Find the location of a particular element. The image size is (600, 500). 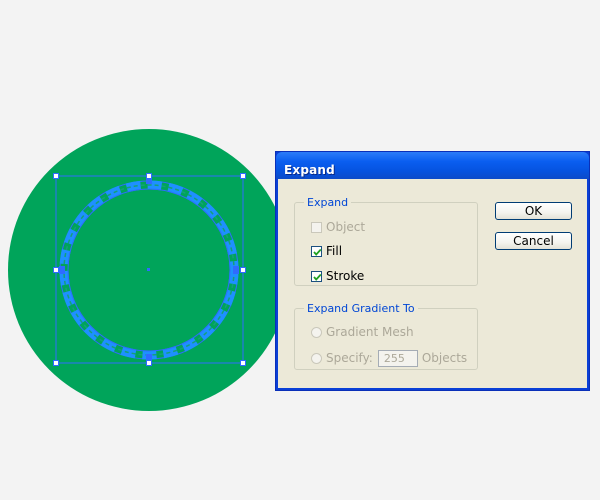

specify-objects-input: 255 is located at coordinates (397, 358).